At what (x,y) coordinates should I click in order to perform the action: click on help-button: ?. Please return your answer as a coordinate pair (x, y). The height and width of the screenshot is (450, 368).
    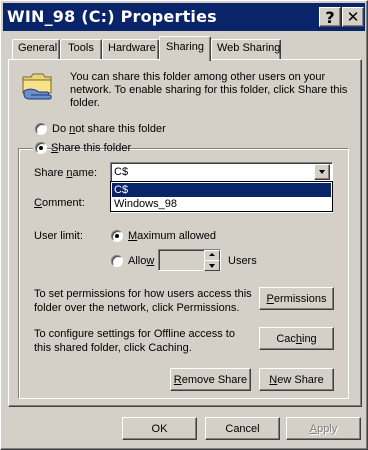
    Looking at the image, I should click on (330, 17).